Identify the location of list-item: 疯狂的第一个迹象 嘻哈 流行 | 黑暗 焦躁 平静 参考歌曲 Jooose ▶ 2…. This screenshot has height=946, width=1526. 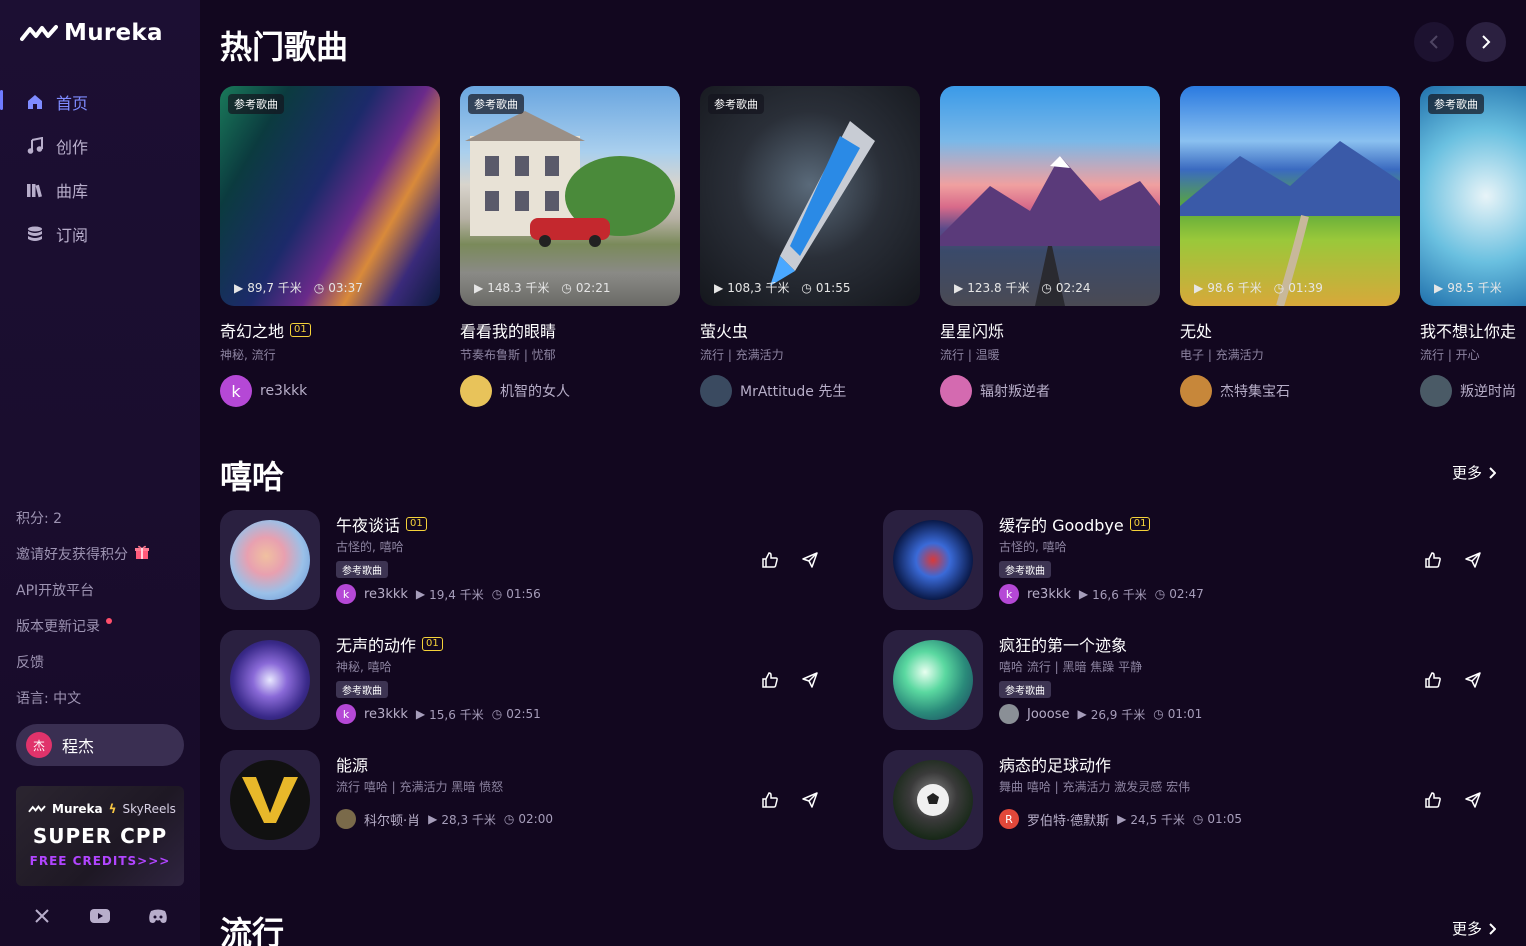
(1183, 681).